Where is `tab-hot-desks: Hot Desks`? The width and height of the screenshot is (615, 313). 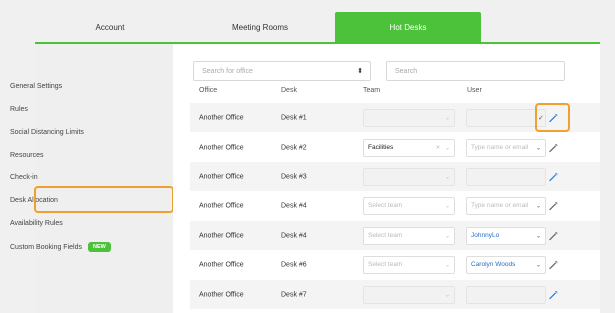 tab-hot-desks: Hot Desks is located at coordinates (408, 27).